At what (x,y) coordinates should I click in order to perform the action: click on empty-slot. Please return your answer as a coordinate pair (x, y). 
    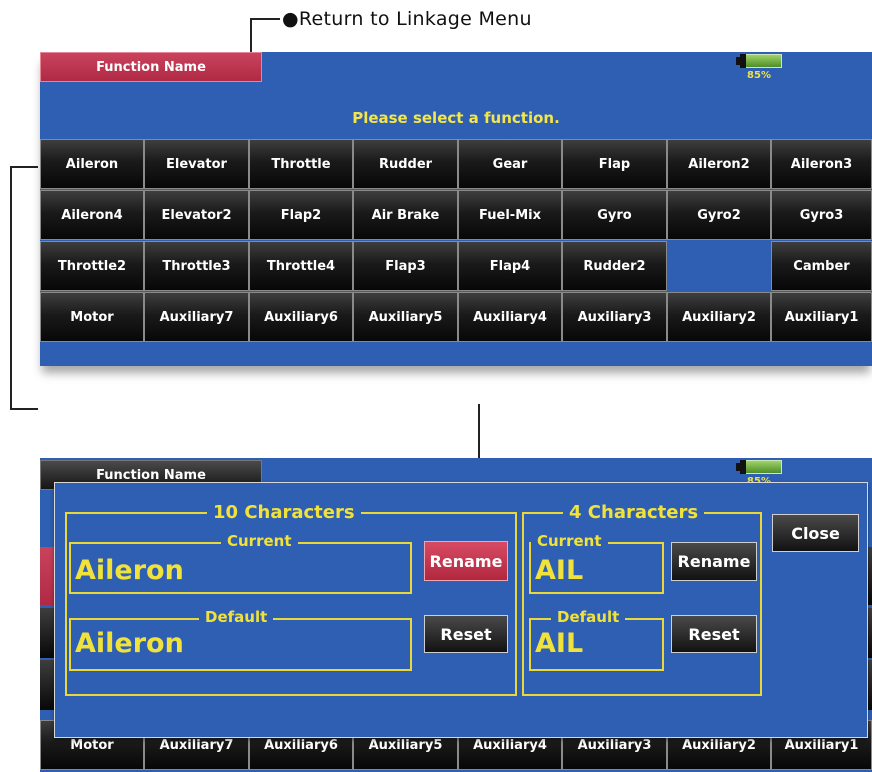
    Looking at the image, I should click on (719, 266).